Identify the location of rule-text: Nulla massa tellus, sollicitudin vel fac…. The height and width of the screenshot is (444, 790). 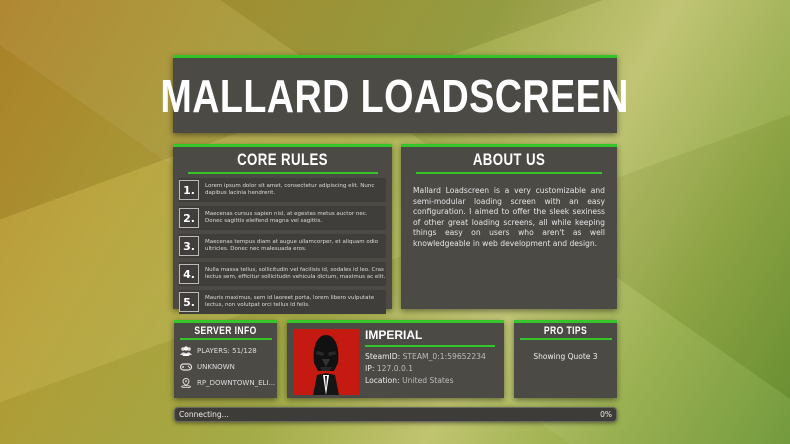
(295, 273).